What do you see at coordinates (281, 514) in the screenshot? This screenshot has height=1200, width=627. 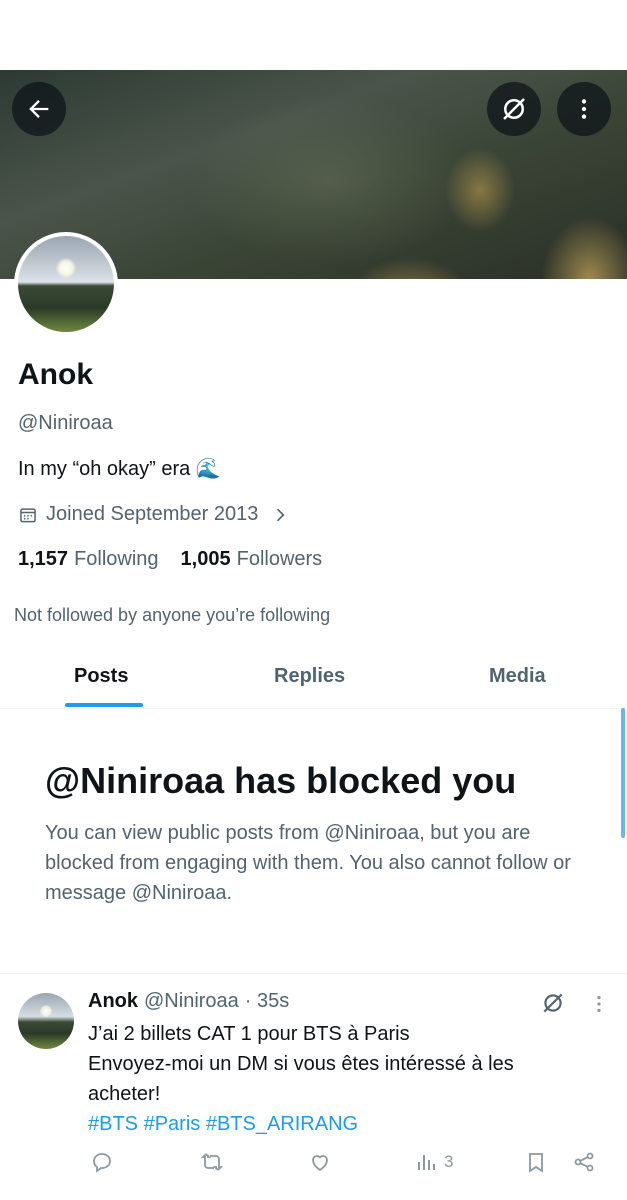 I see `chevron-right-icon` at bounding box center [281, 514].